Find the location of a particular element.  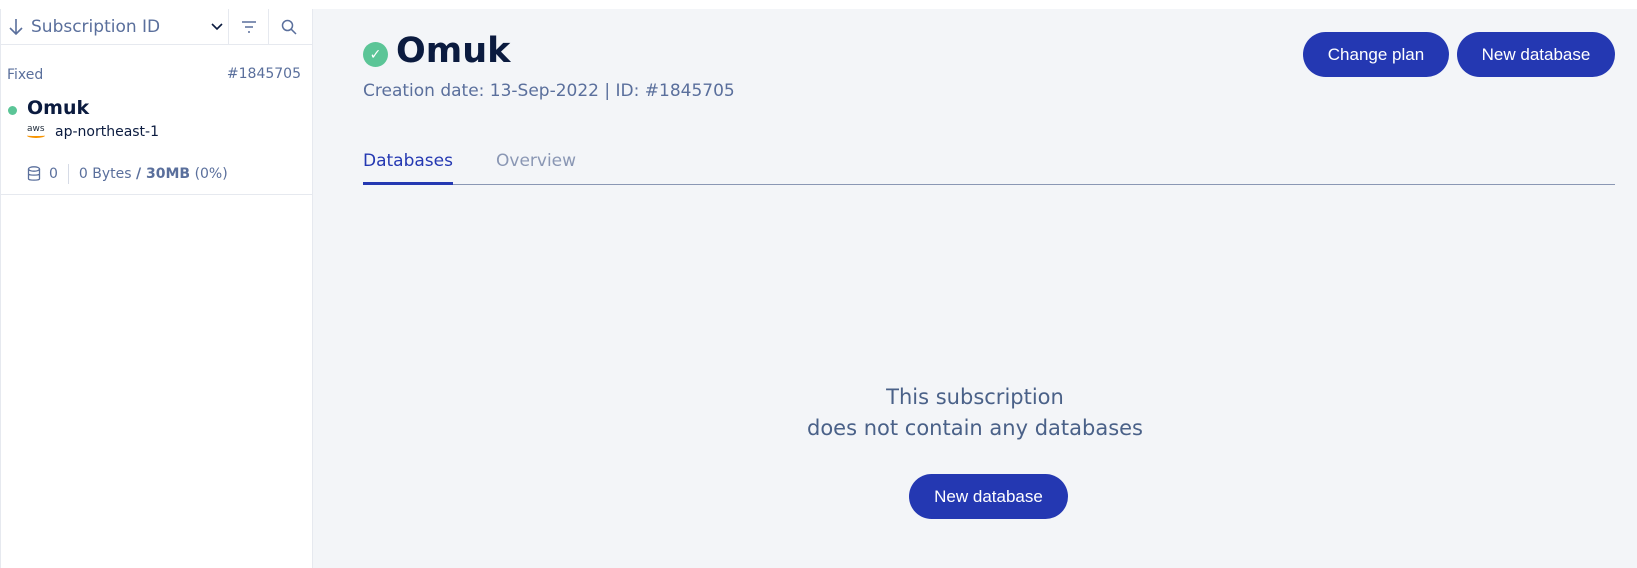

filter-icon is located at coordinates (248, 26).